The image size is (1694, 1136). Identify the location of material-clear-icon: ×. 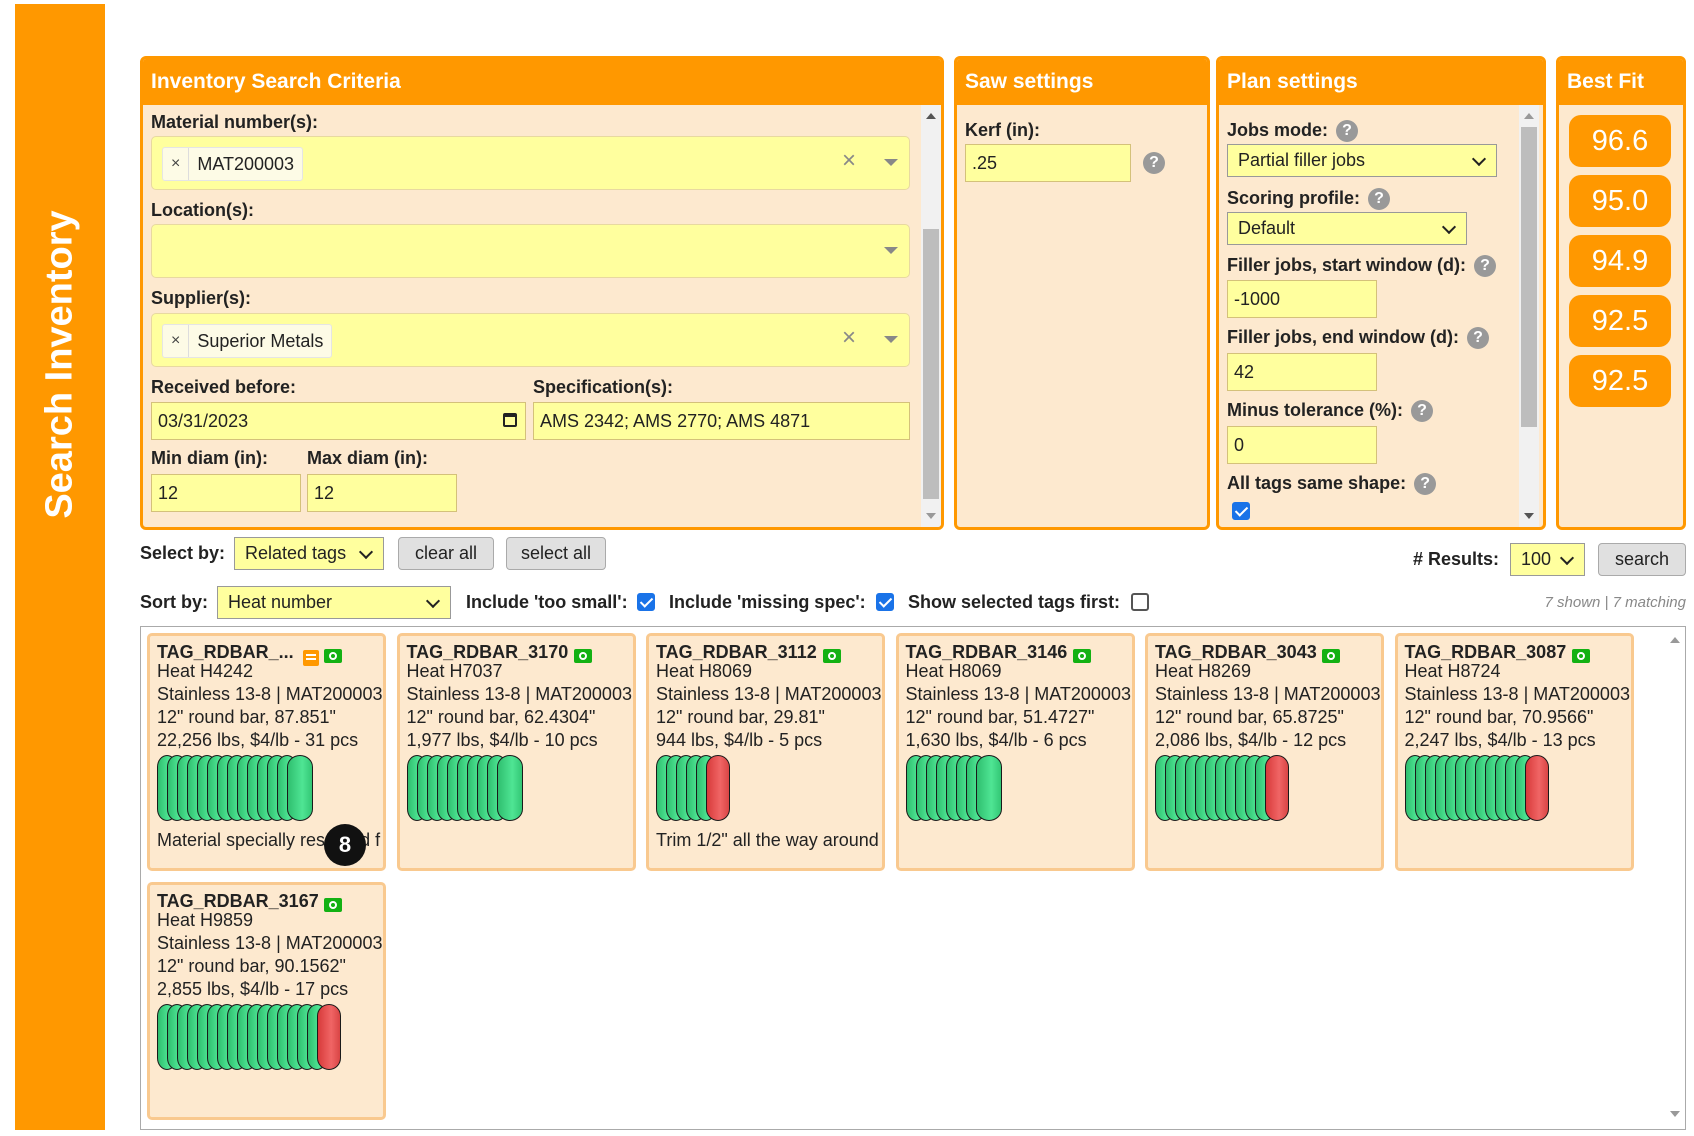
(849, 161).